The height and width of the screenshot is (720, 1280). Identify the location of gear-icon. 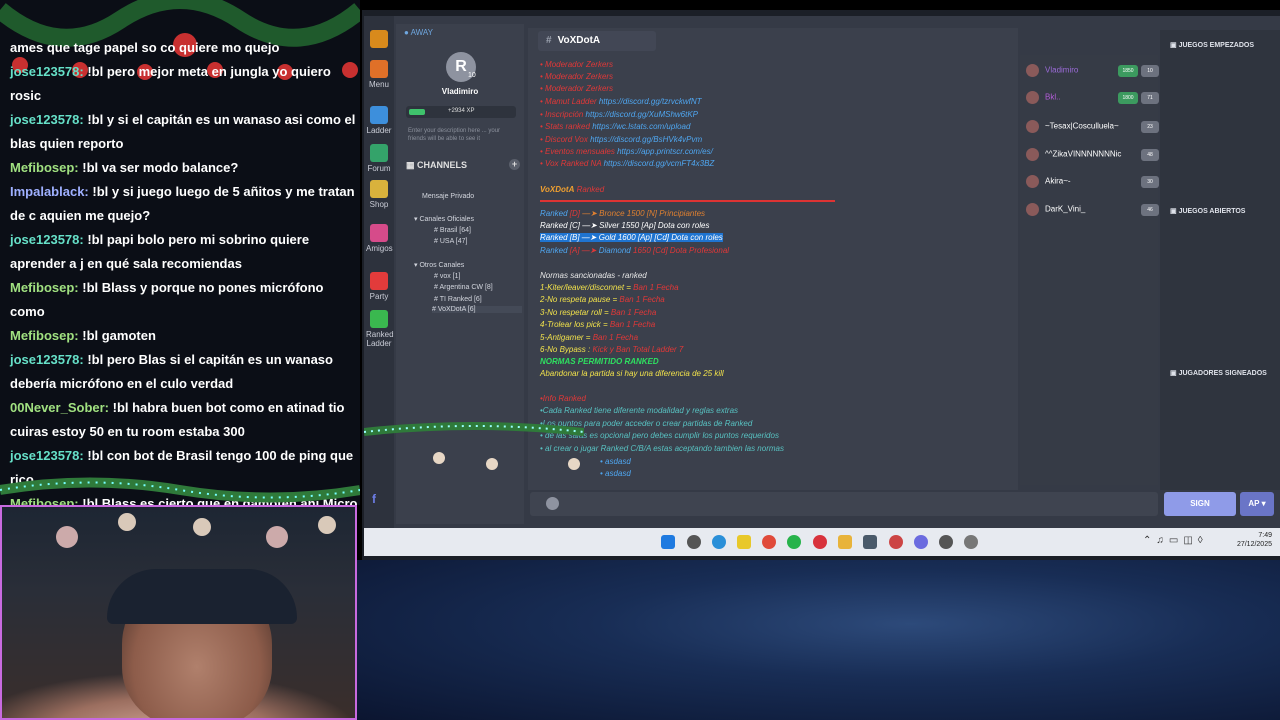
(379, 69).